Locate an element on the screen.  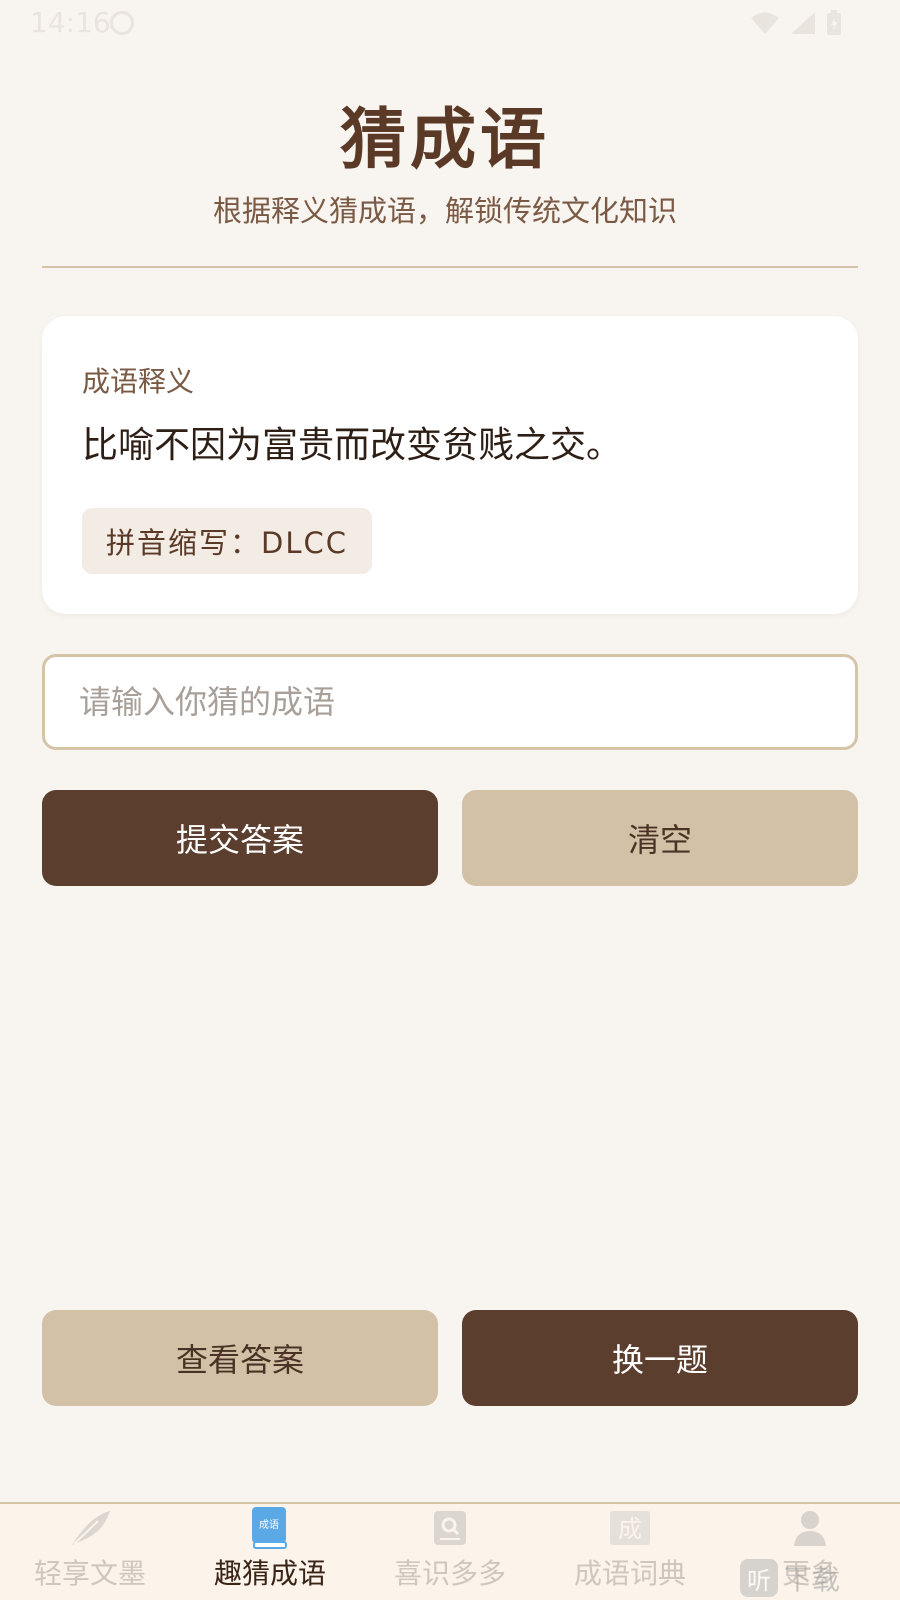
nav-label: 喜识多多 is located at coordinates (449, 1573).